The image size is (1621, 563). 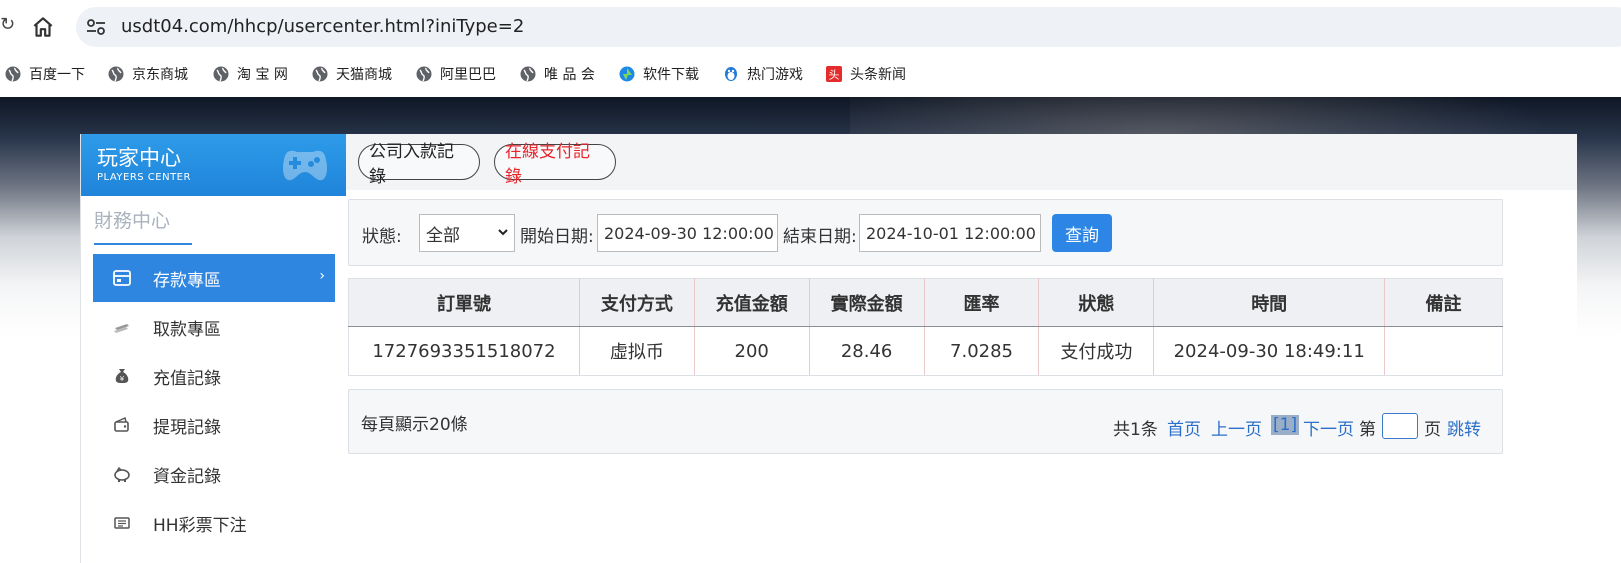 I want to click on status-label: 狀態:, so click(x=382, y=237).